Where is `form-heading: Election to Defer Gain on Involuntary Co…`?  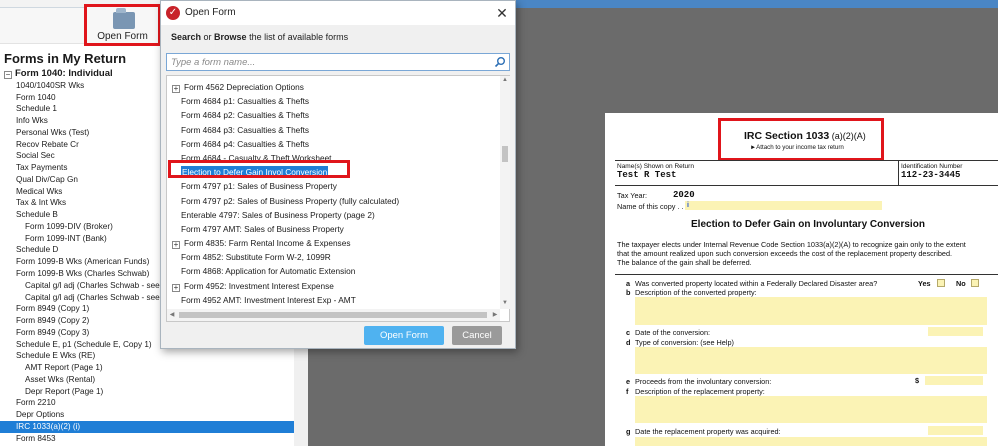 form-heading: Election to Defer Gain on Involuntary Co… is located at coordinates (808, 224).